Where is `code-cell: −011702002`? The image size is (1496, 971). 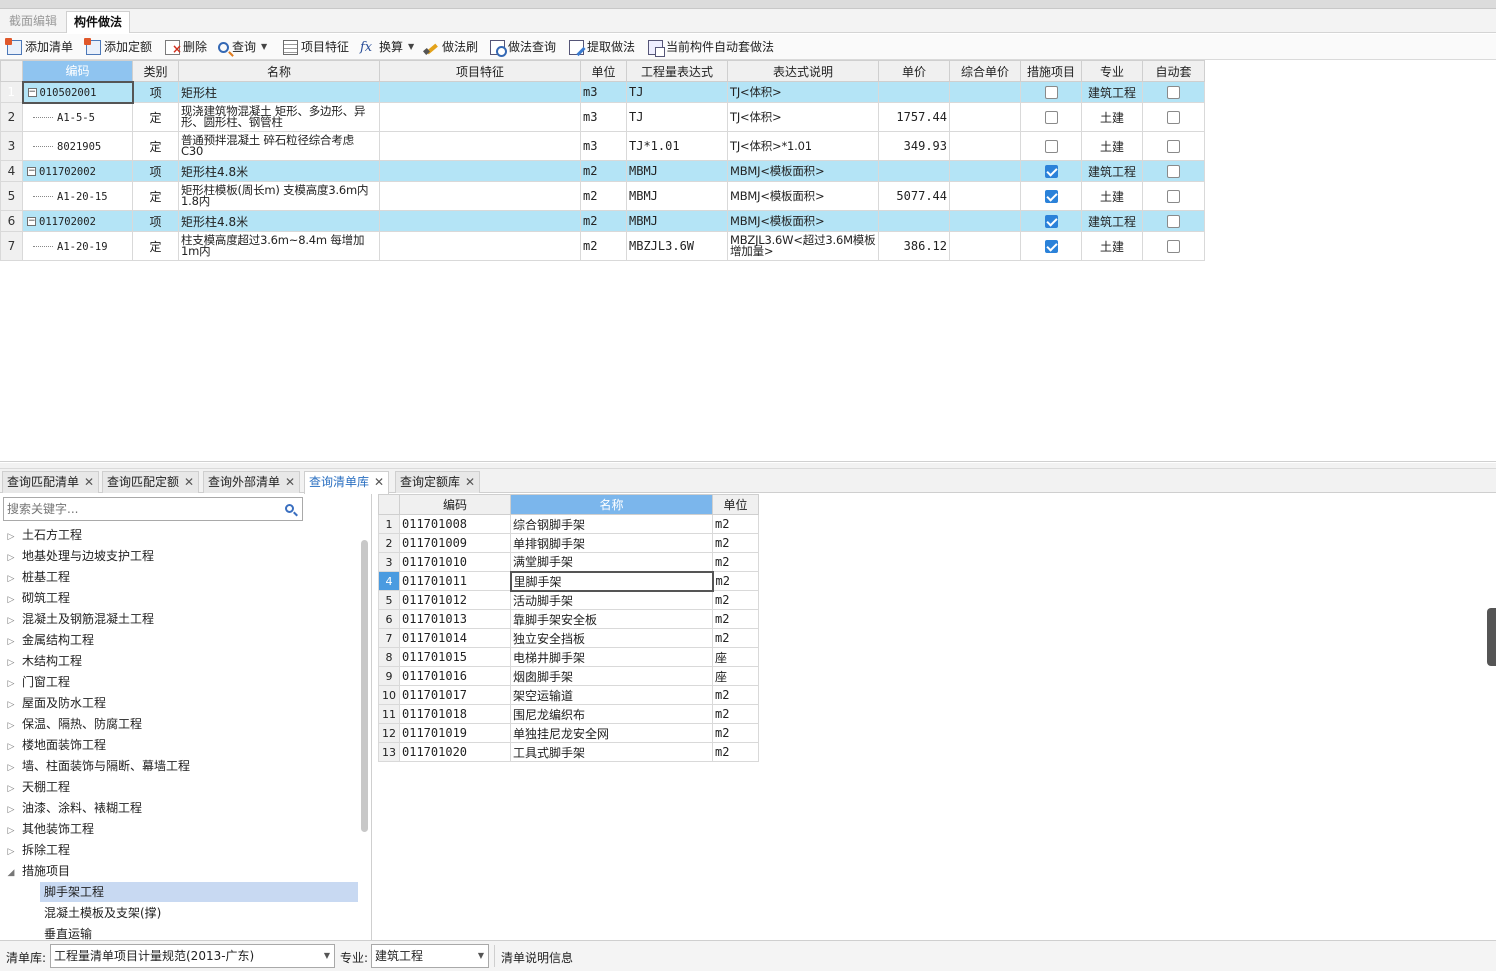 code-cell: −011702002 is located at coordinates (77, 171).